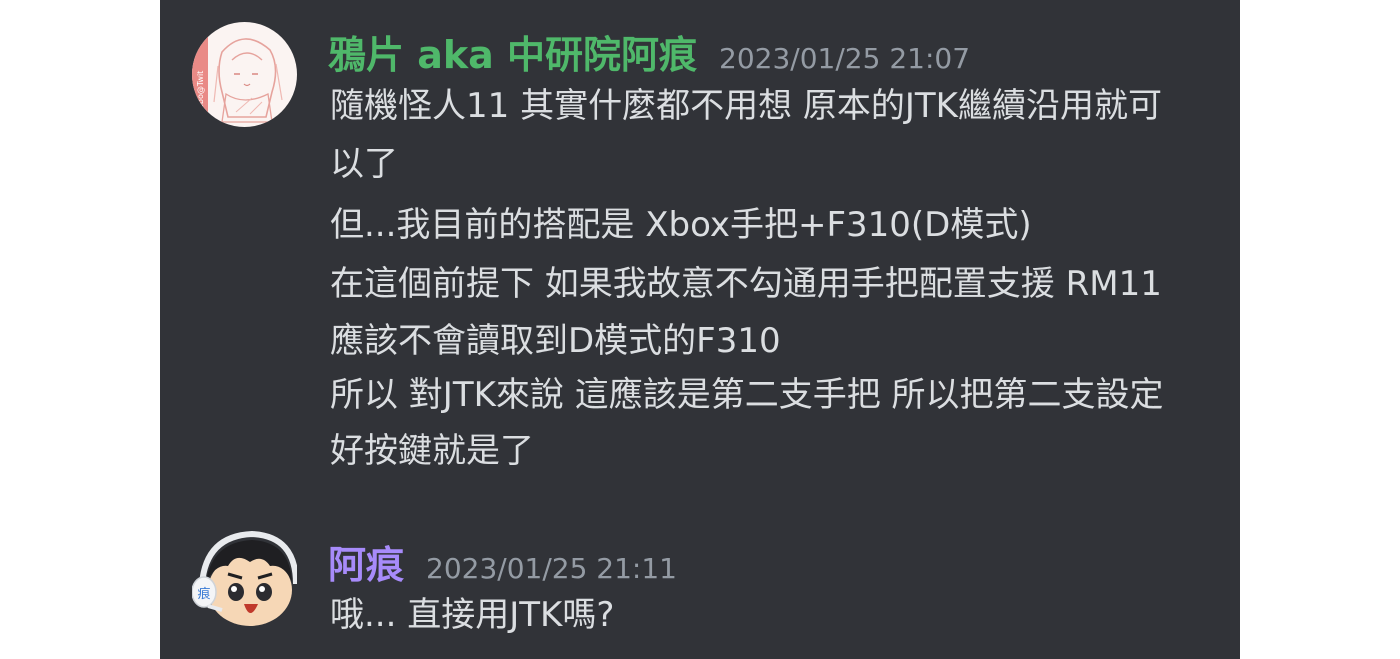 The height and width of the screenshot is (659, 1400). What do you see at coordinates (746, 284) in the screenshot?
I see `message-line: 在這個前提下 如果我故意不勾通用手把配置支援 RM11` at bounding box center [746, 284].